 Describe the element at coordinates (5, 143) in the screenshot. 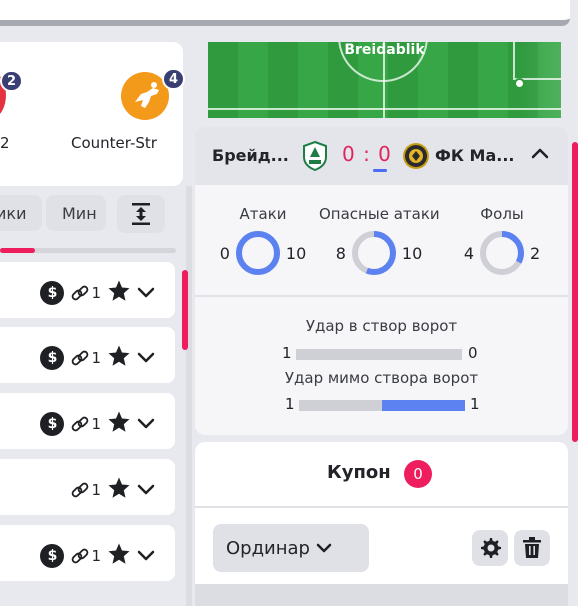

I see `game-label: 2` at that location.